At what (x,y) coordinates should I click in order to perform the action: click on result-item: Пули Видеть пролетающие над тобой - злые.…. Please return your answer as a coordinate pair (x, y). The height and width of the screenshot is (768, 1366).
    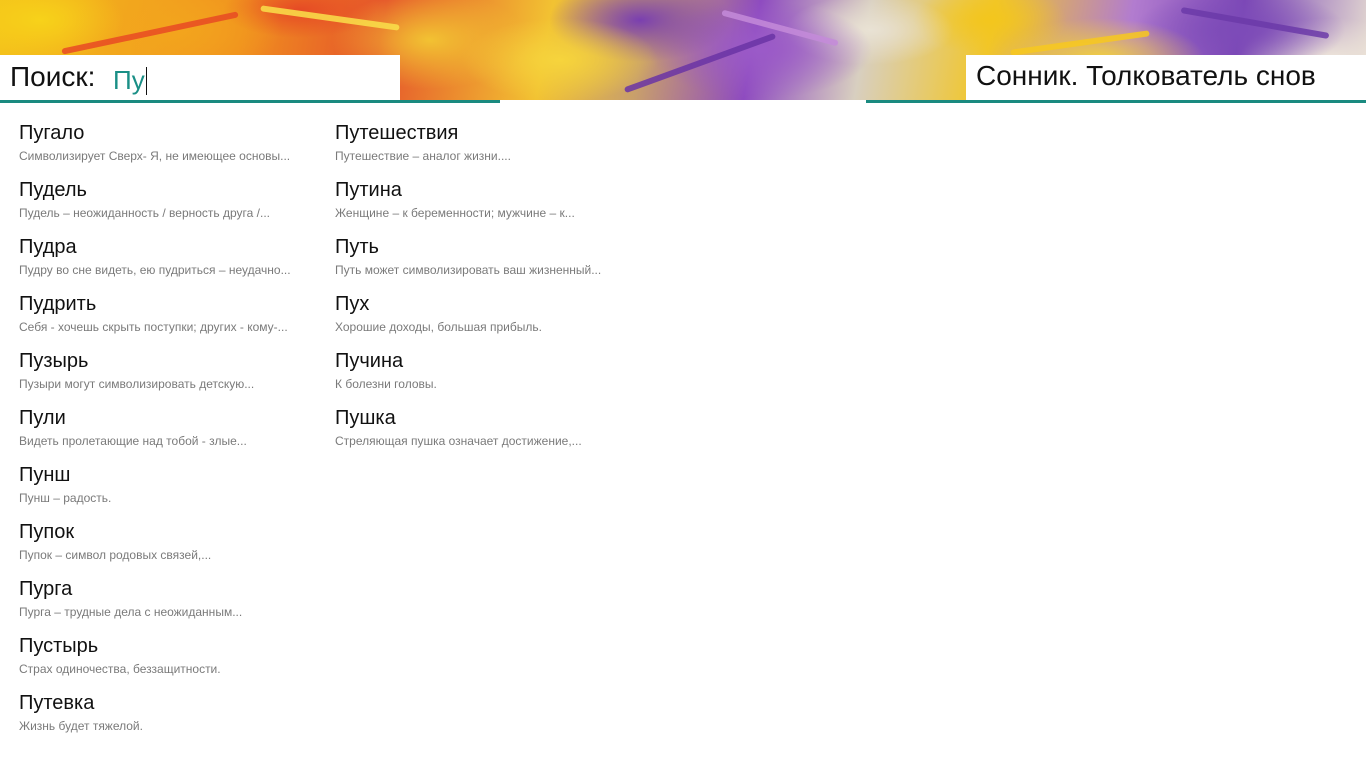
    Looking at the image, I should click on (177, 434).